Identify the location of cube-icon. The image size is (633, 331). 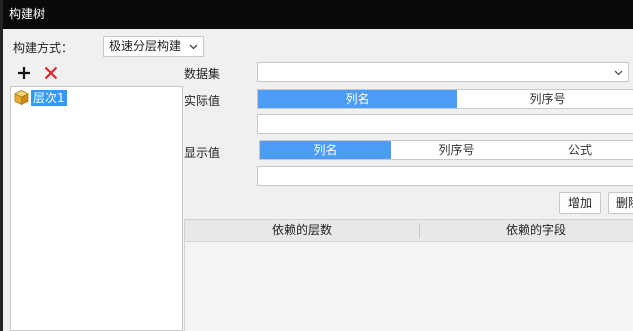
(21, 98).